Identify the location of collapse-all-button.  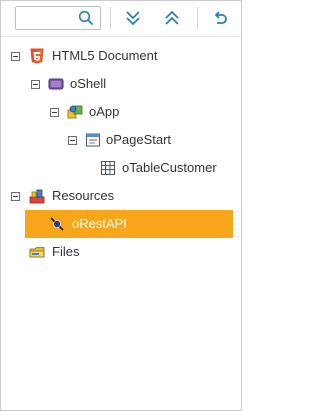
(172, 18).